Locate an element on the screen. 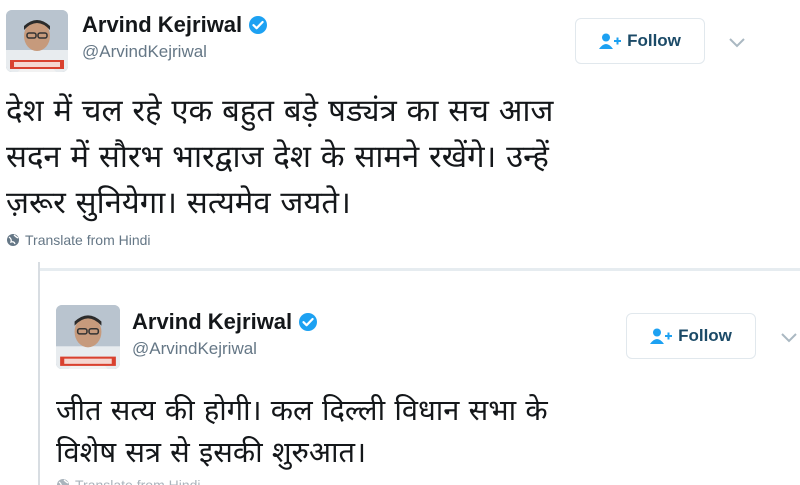  screenshot-divider is located at coordinates (20, 373).